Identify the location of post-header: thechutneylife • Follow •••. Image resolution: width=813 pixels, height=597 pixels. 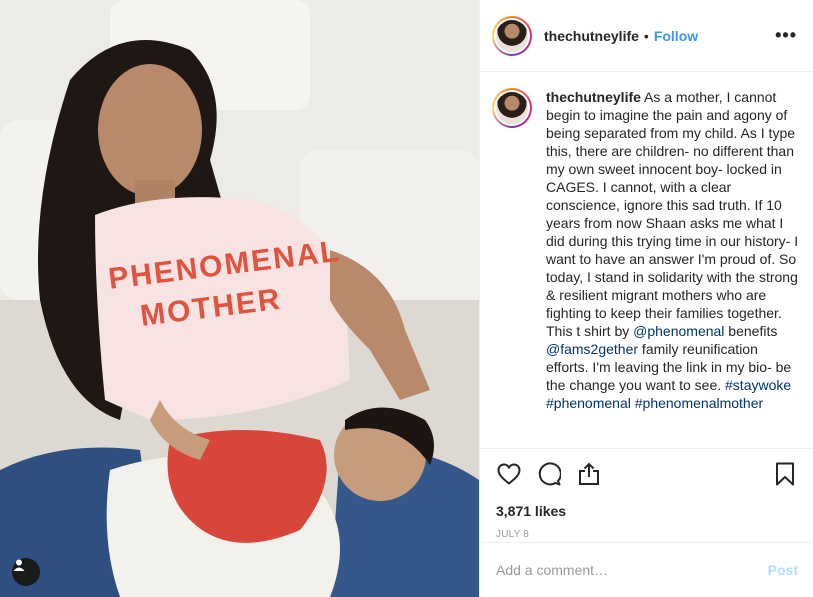
(646, 36).